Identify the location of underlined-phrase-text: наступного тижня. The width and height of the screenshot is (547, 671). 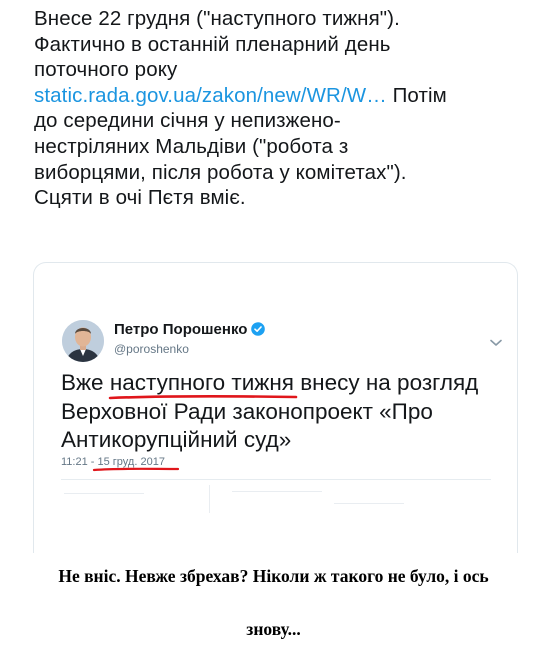
(201, 382).